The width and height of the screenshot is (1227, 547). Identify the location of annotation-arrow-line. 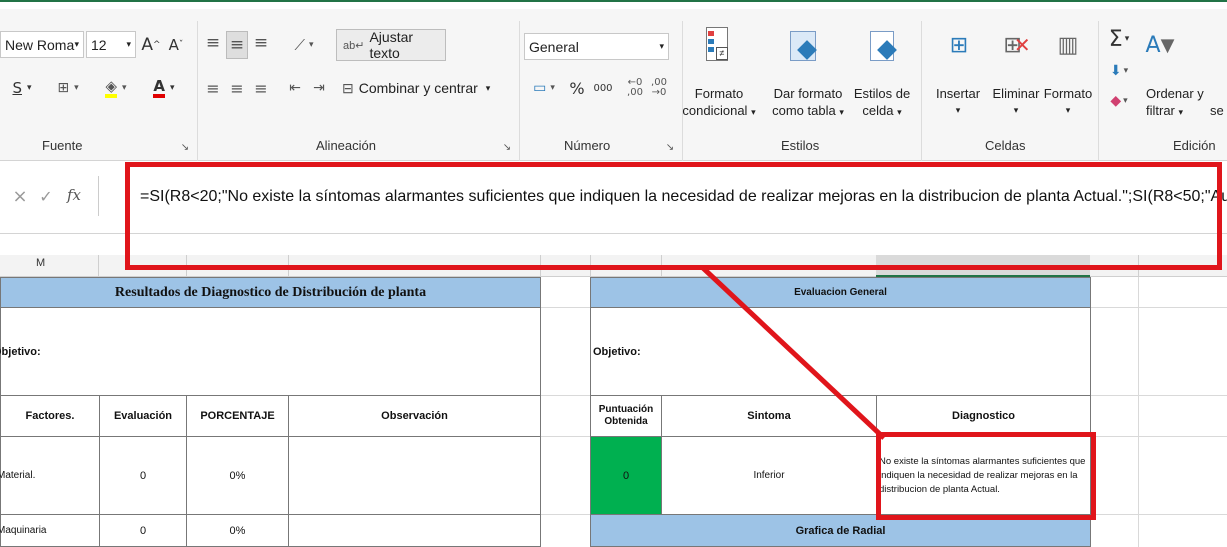
(793, 353).